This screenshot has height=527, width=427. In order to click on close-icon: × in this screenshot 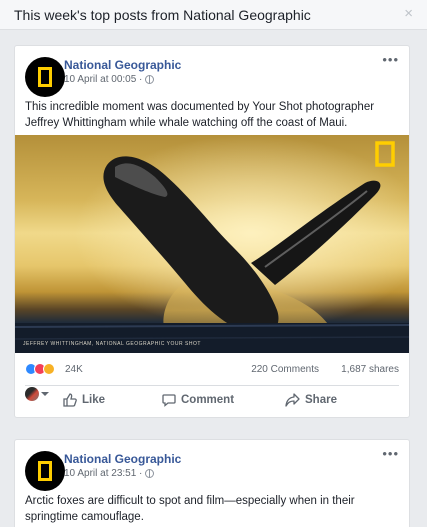, I will do `click(408, 14)`.